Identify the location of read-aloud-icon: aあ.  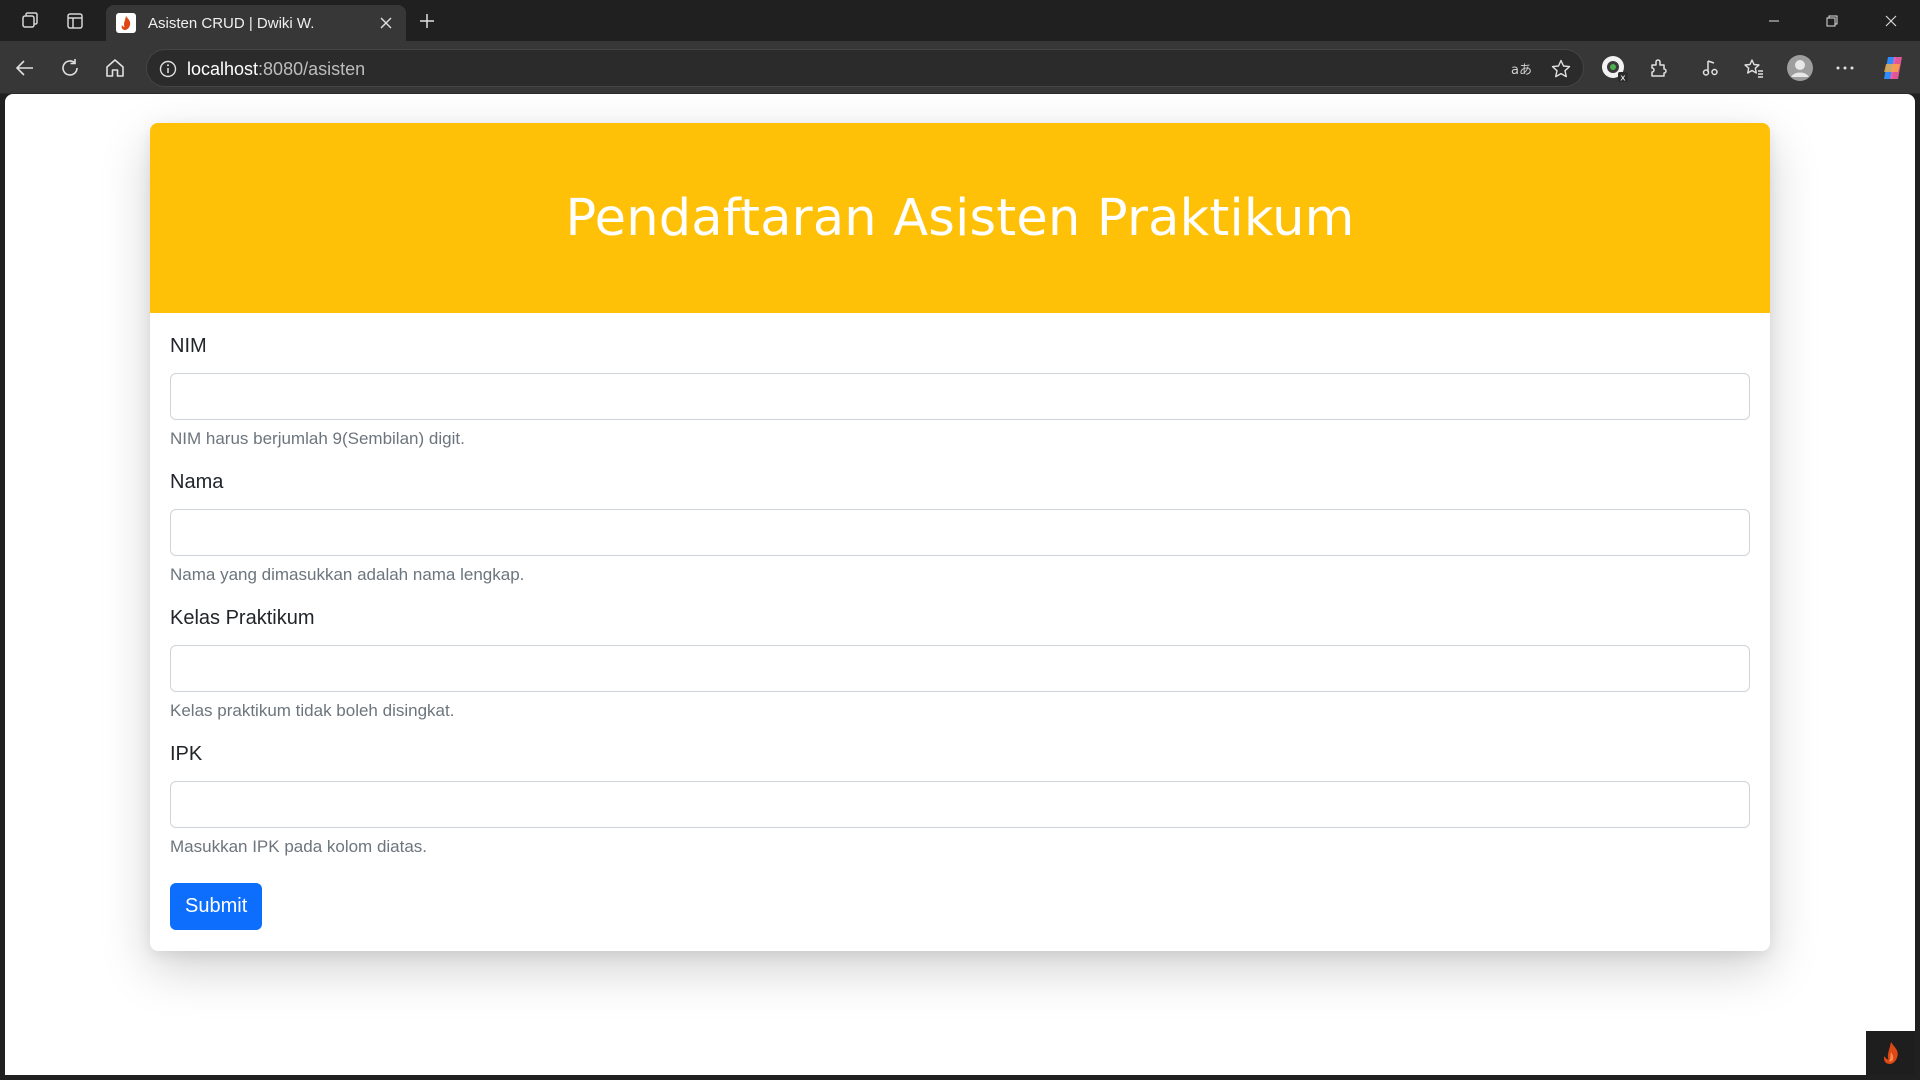
(1522, 69).